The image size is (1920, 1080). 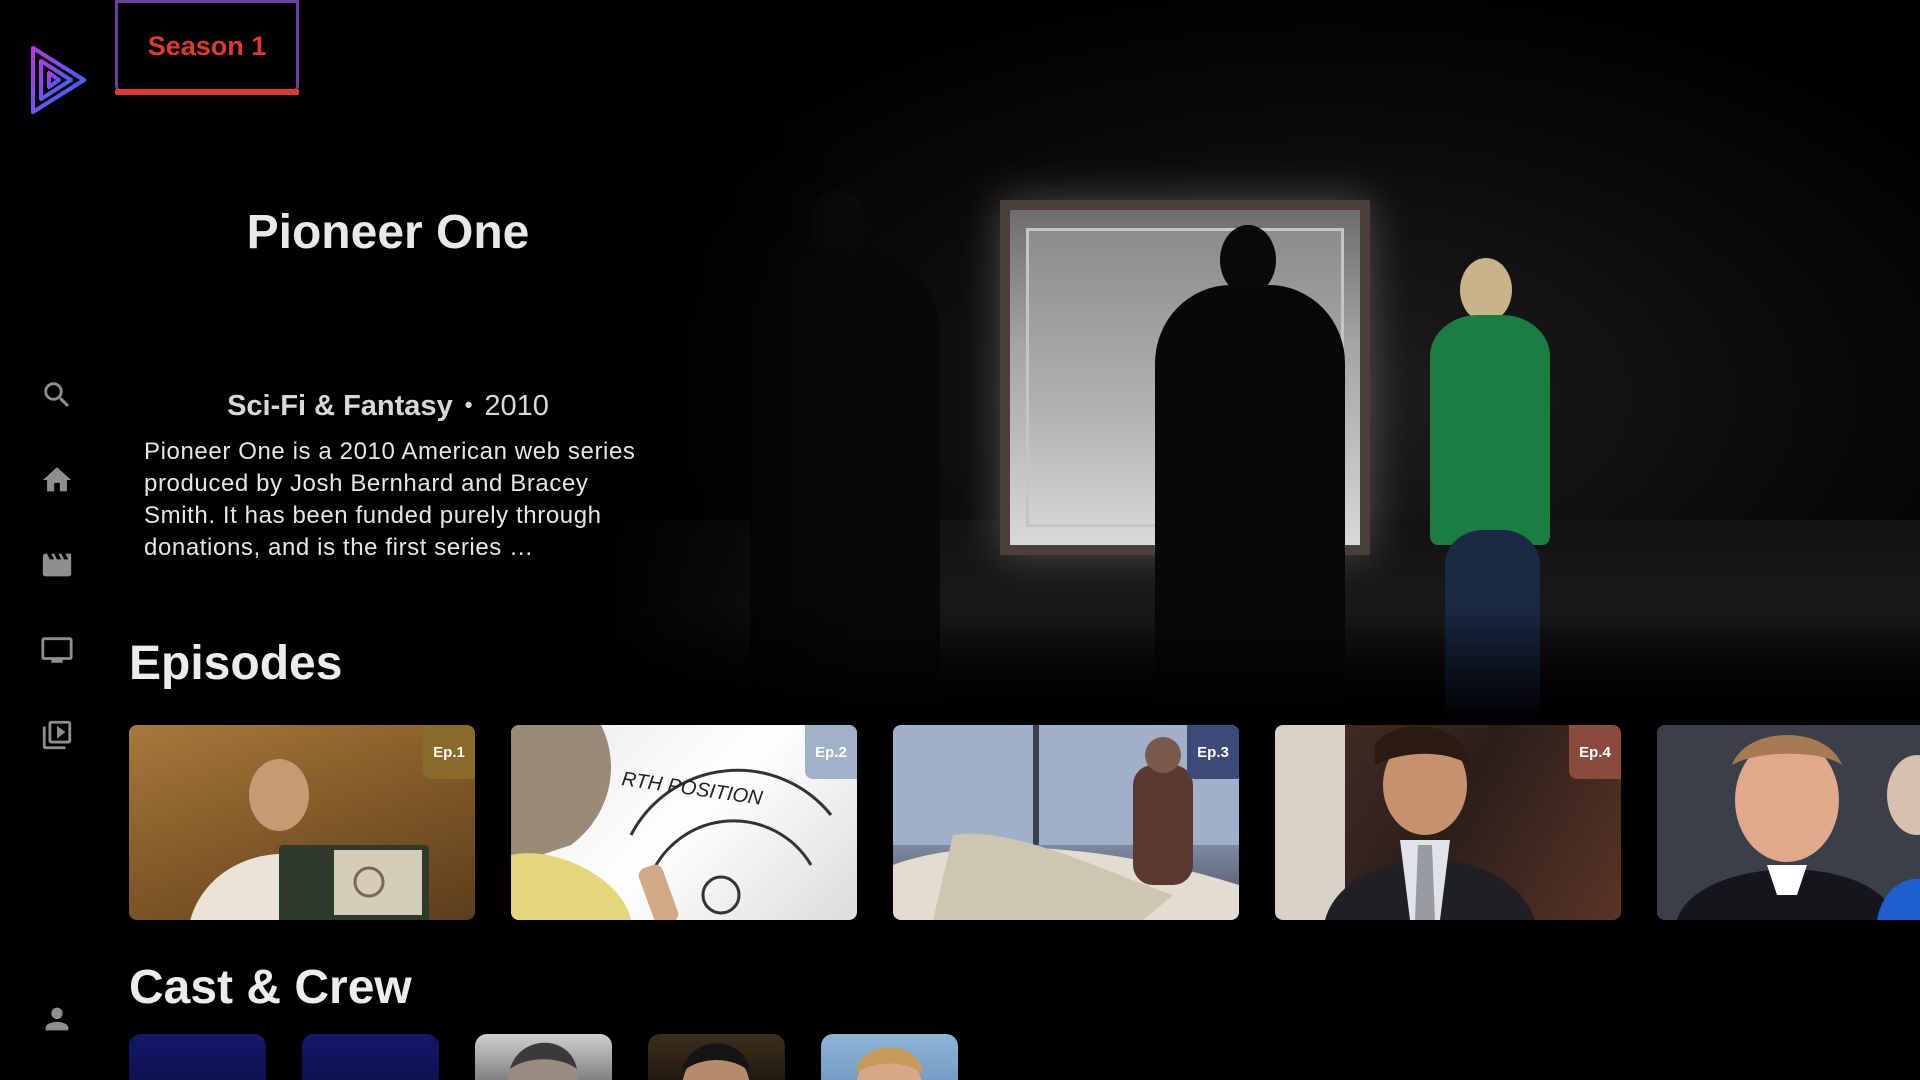 I want to click on tv-icon, so click(x=57, y=650).